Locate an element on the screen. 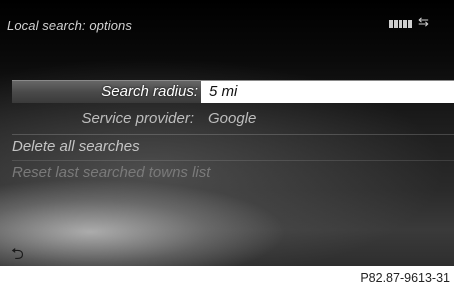  search-radius-row: Search radius: 5 mi is located at coordinates (233, 91).